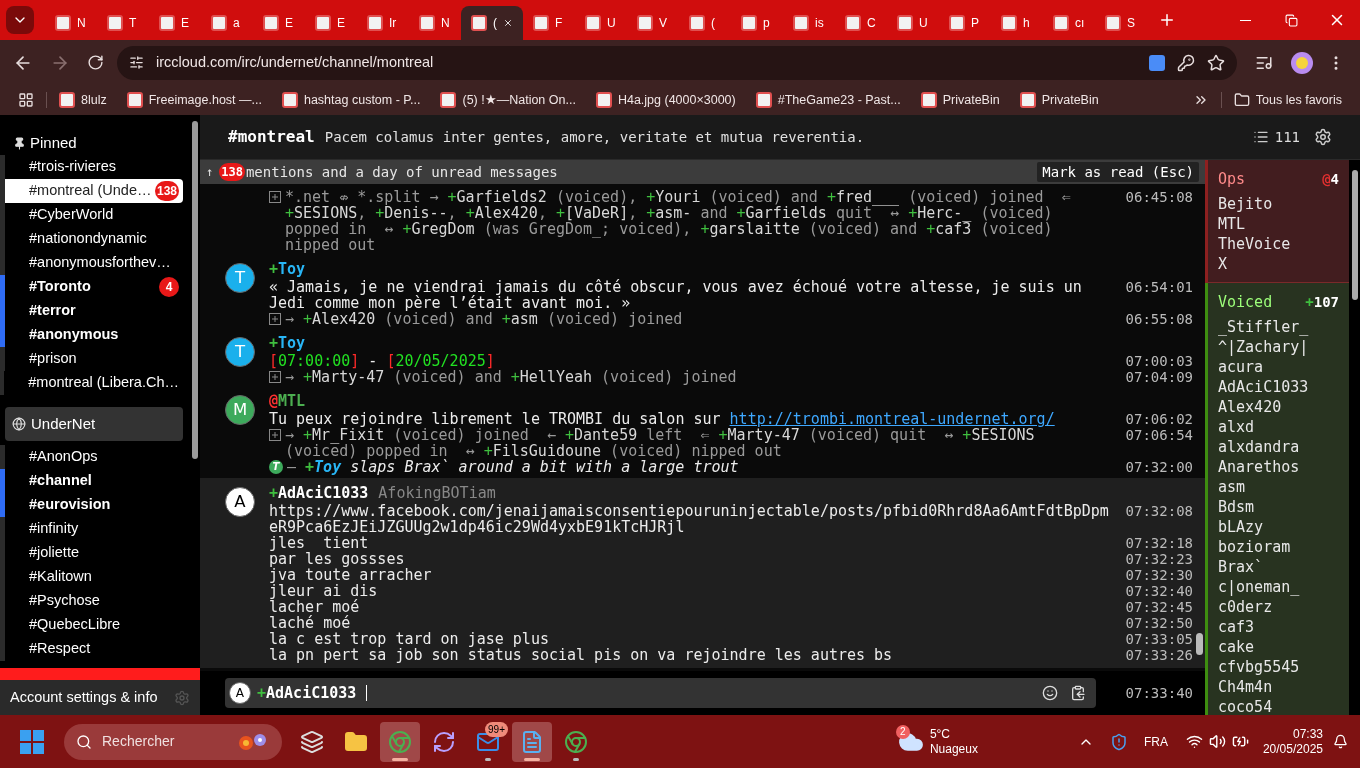 The height and width of the screenshot is (768, 1360). What do you see at coordinates (1323, 137) in the screenshot?
I see `settings-icon` at bounding box center [1323, 137].